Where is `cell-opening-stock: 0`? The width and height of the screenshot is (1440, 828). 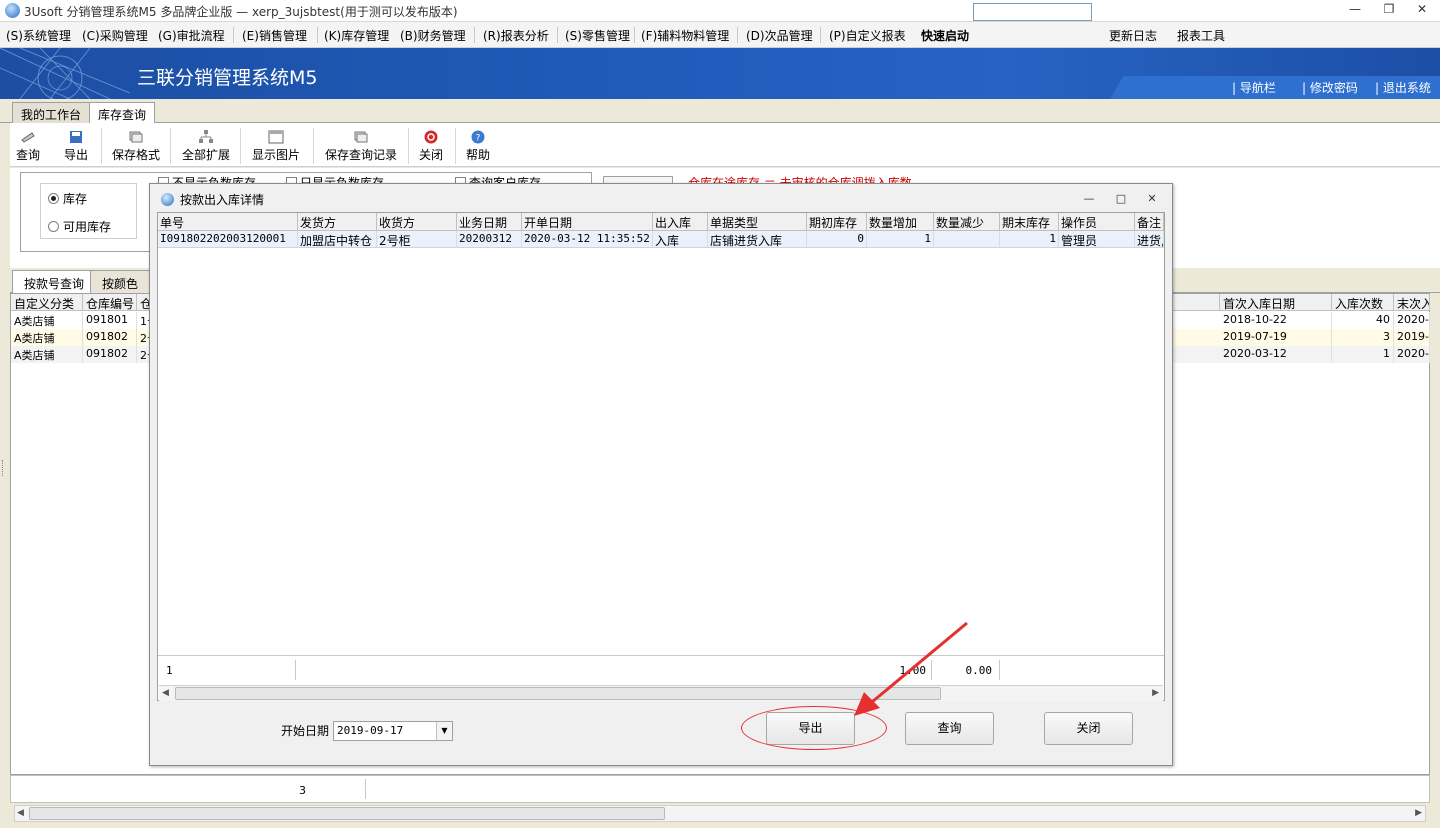
cell-opening-stock: 0 is located at coordinates (837, 239).